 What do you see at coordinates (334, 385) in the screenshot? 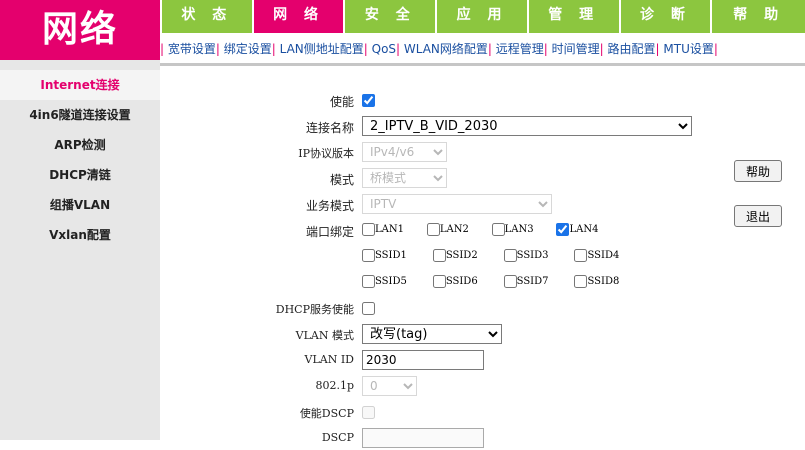
I see `p8021-label: 802.1p` at bounding box center [334, 385].